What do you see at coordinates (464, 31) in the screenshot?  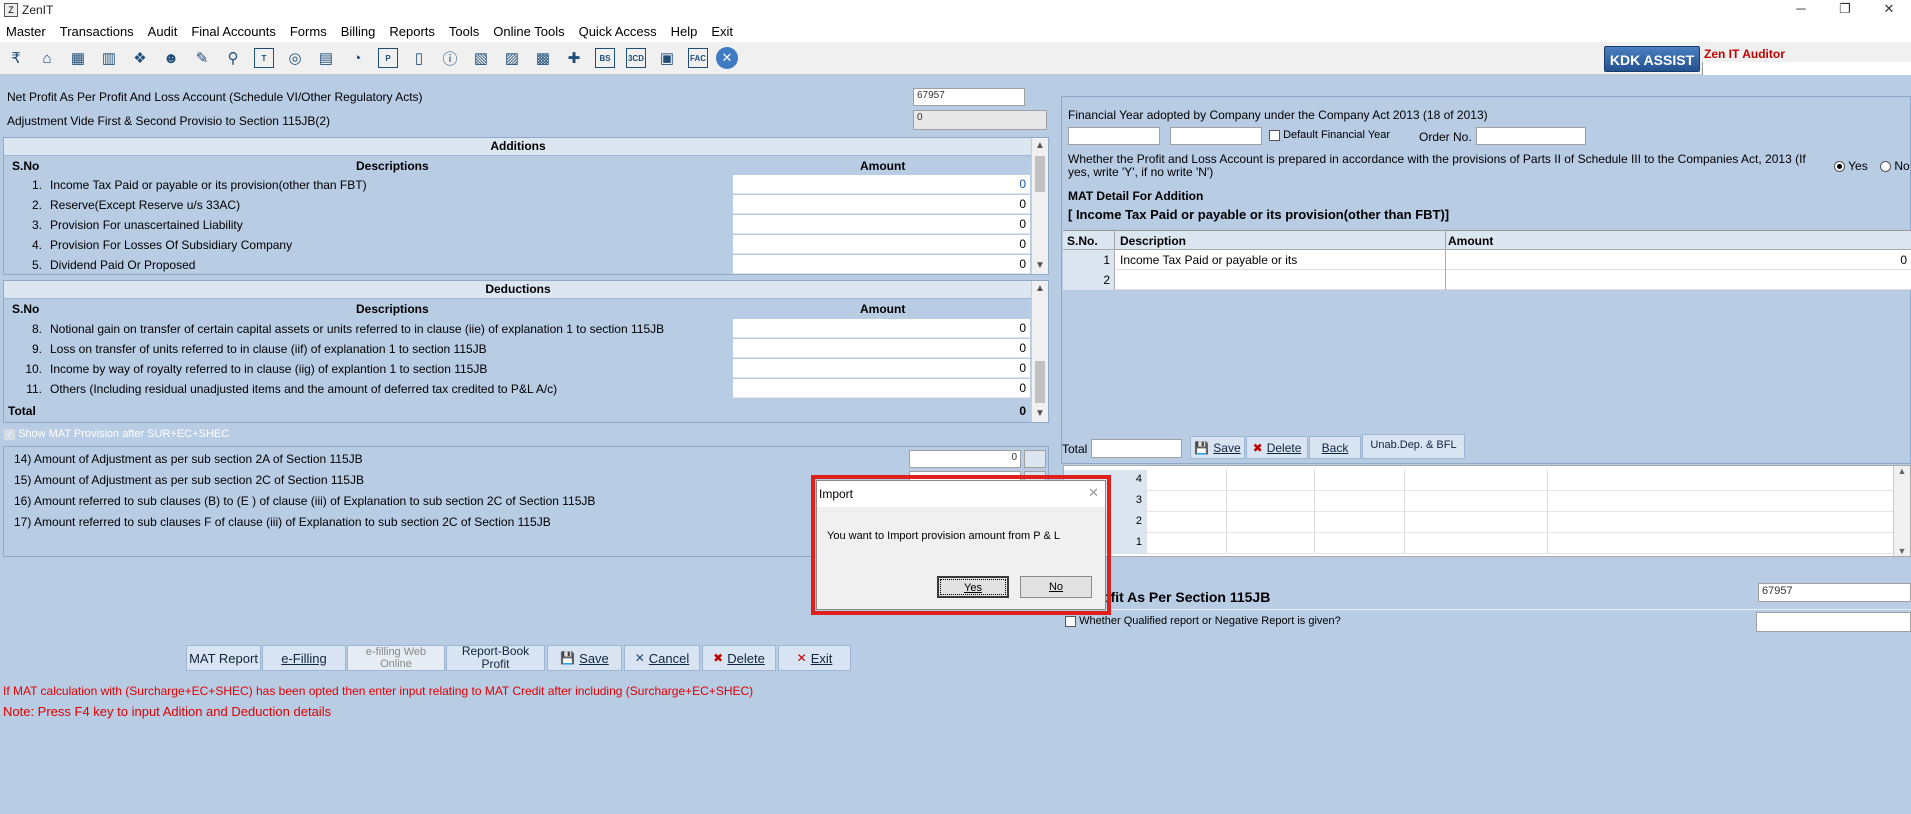 I see `menu-tools: Tools` at bounding box center [464, 31].